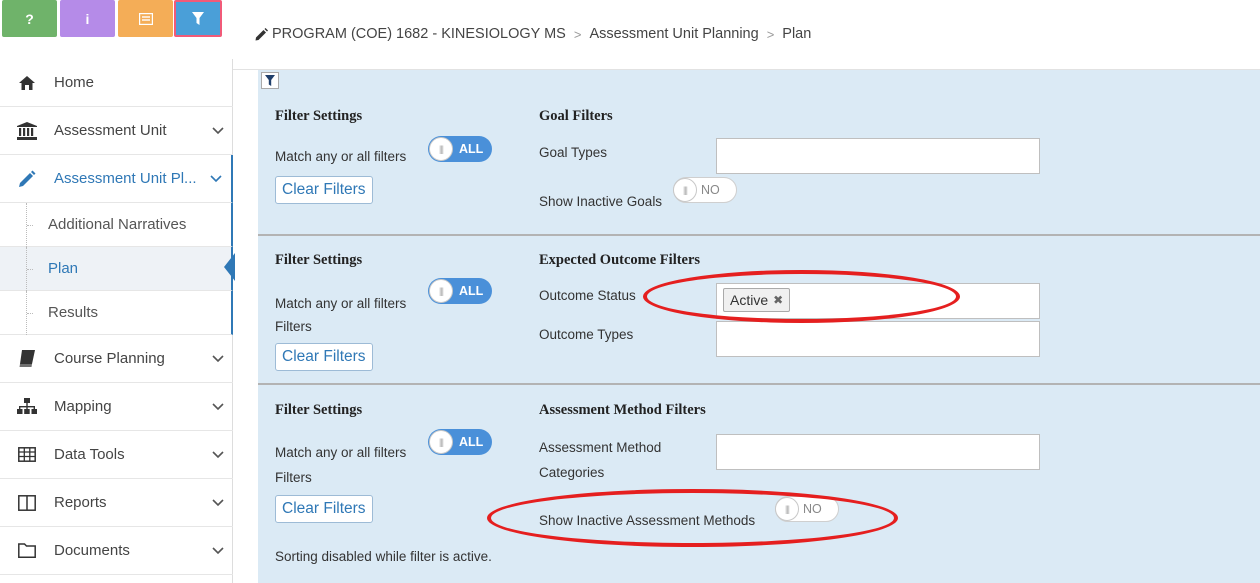 The height and width of the screenshot is (583, 1260). What do you see at coordinates (797, 34) in the screenshot?
I see `breadcrumb-page: Plan` at bounding box center [797, 34].